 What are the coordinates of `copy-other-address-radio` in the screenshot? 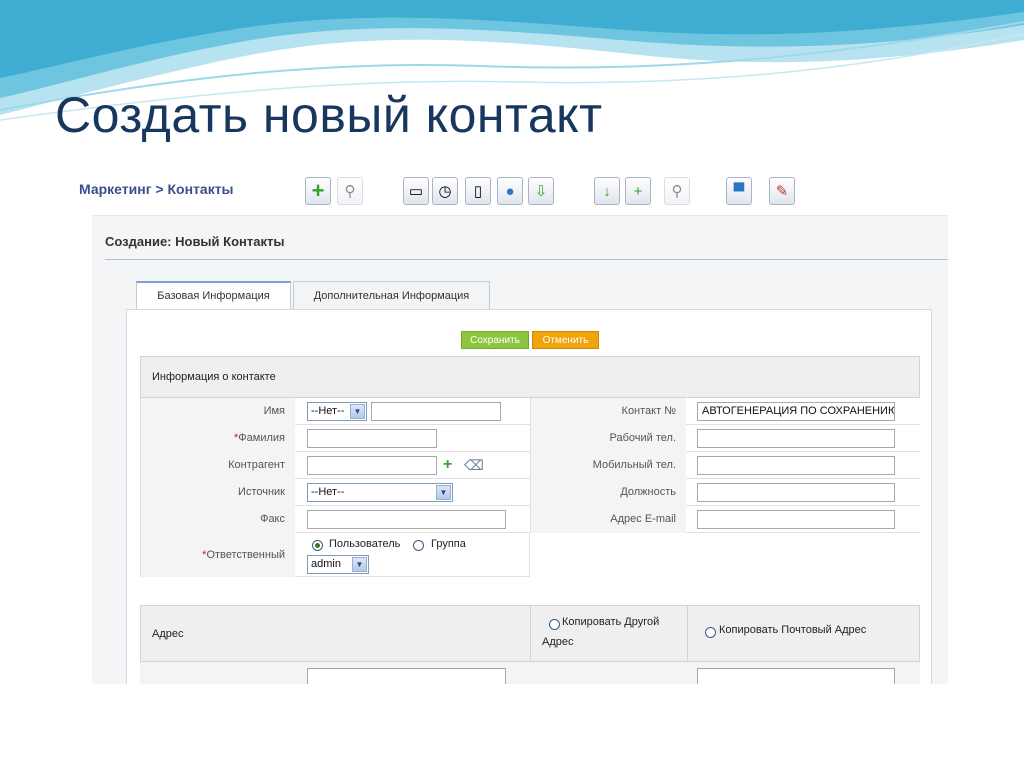 It's located at (554, 624).